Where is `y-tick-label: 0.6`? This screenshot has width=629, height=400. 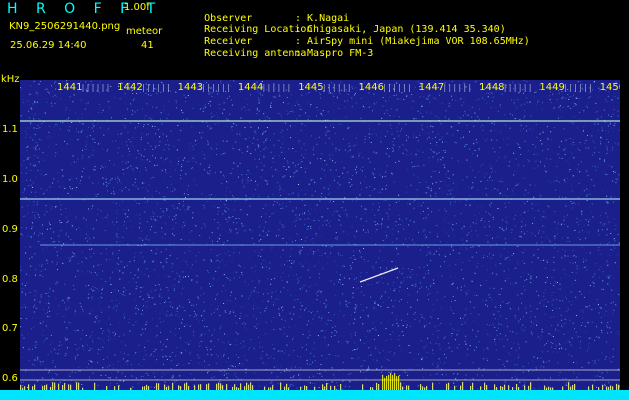
y-tick-label: 0.6 is located at coordinates (10, 378).